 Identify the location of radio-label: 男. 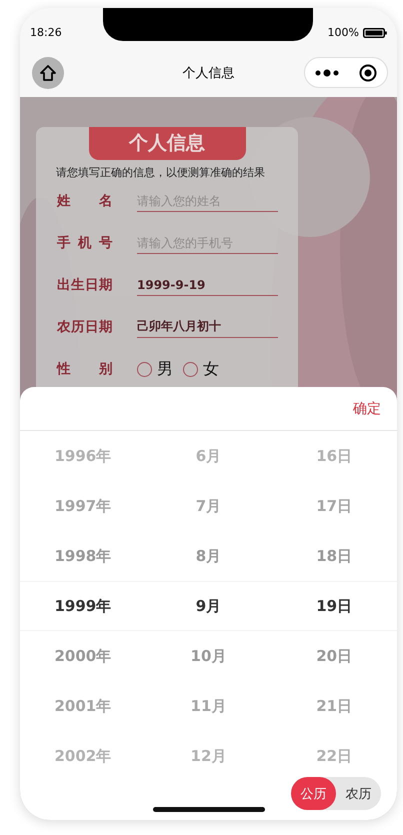
(165, 369).